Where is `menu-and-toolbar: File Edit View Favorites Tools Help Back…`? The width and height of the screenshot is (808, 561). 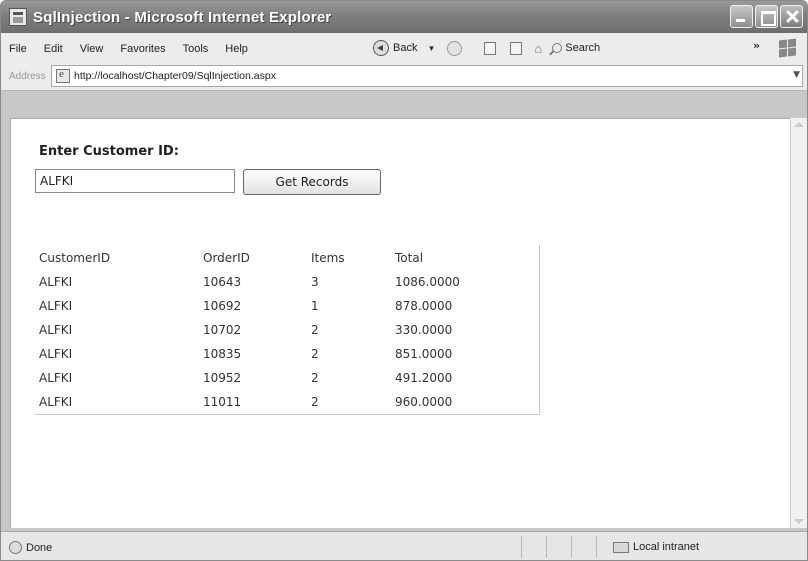 menu-and-toolbar: File Edit View Favorites Tools Help Back… is located at coordinates (404, 62).